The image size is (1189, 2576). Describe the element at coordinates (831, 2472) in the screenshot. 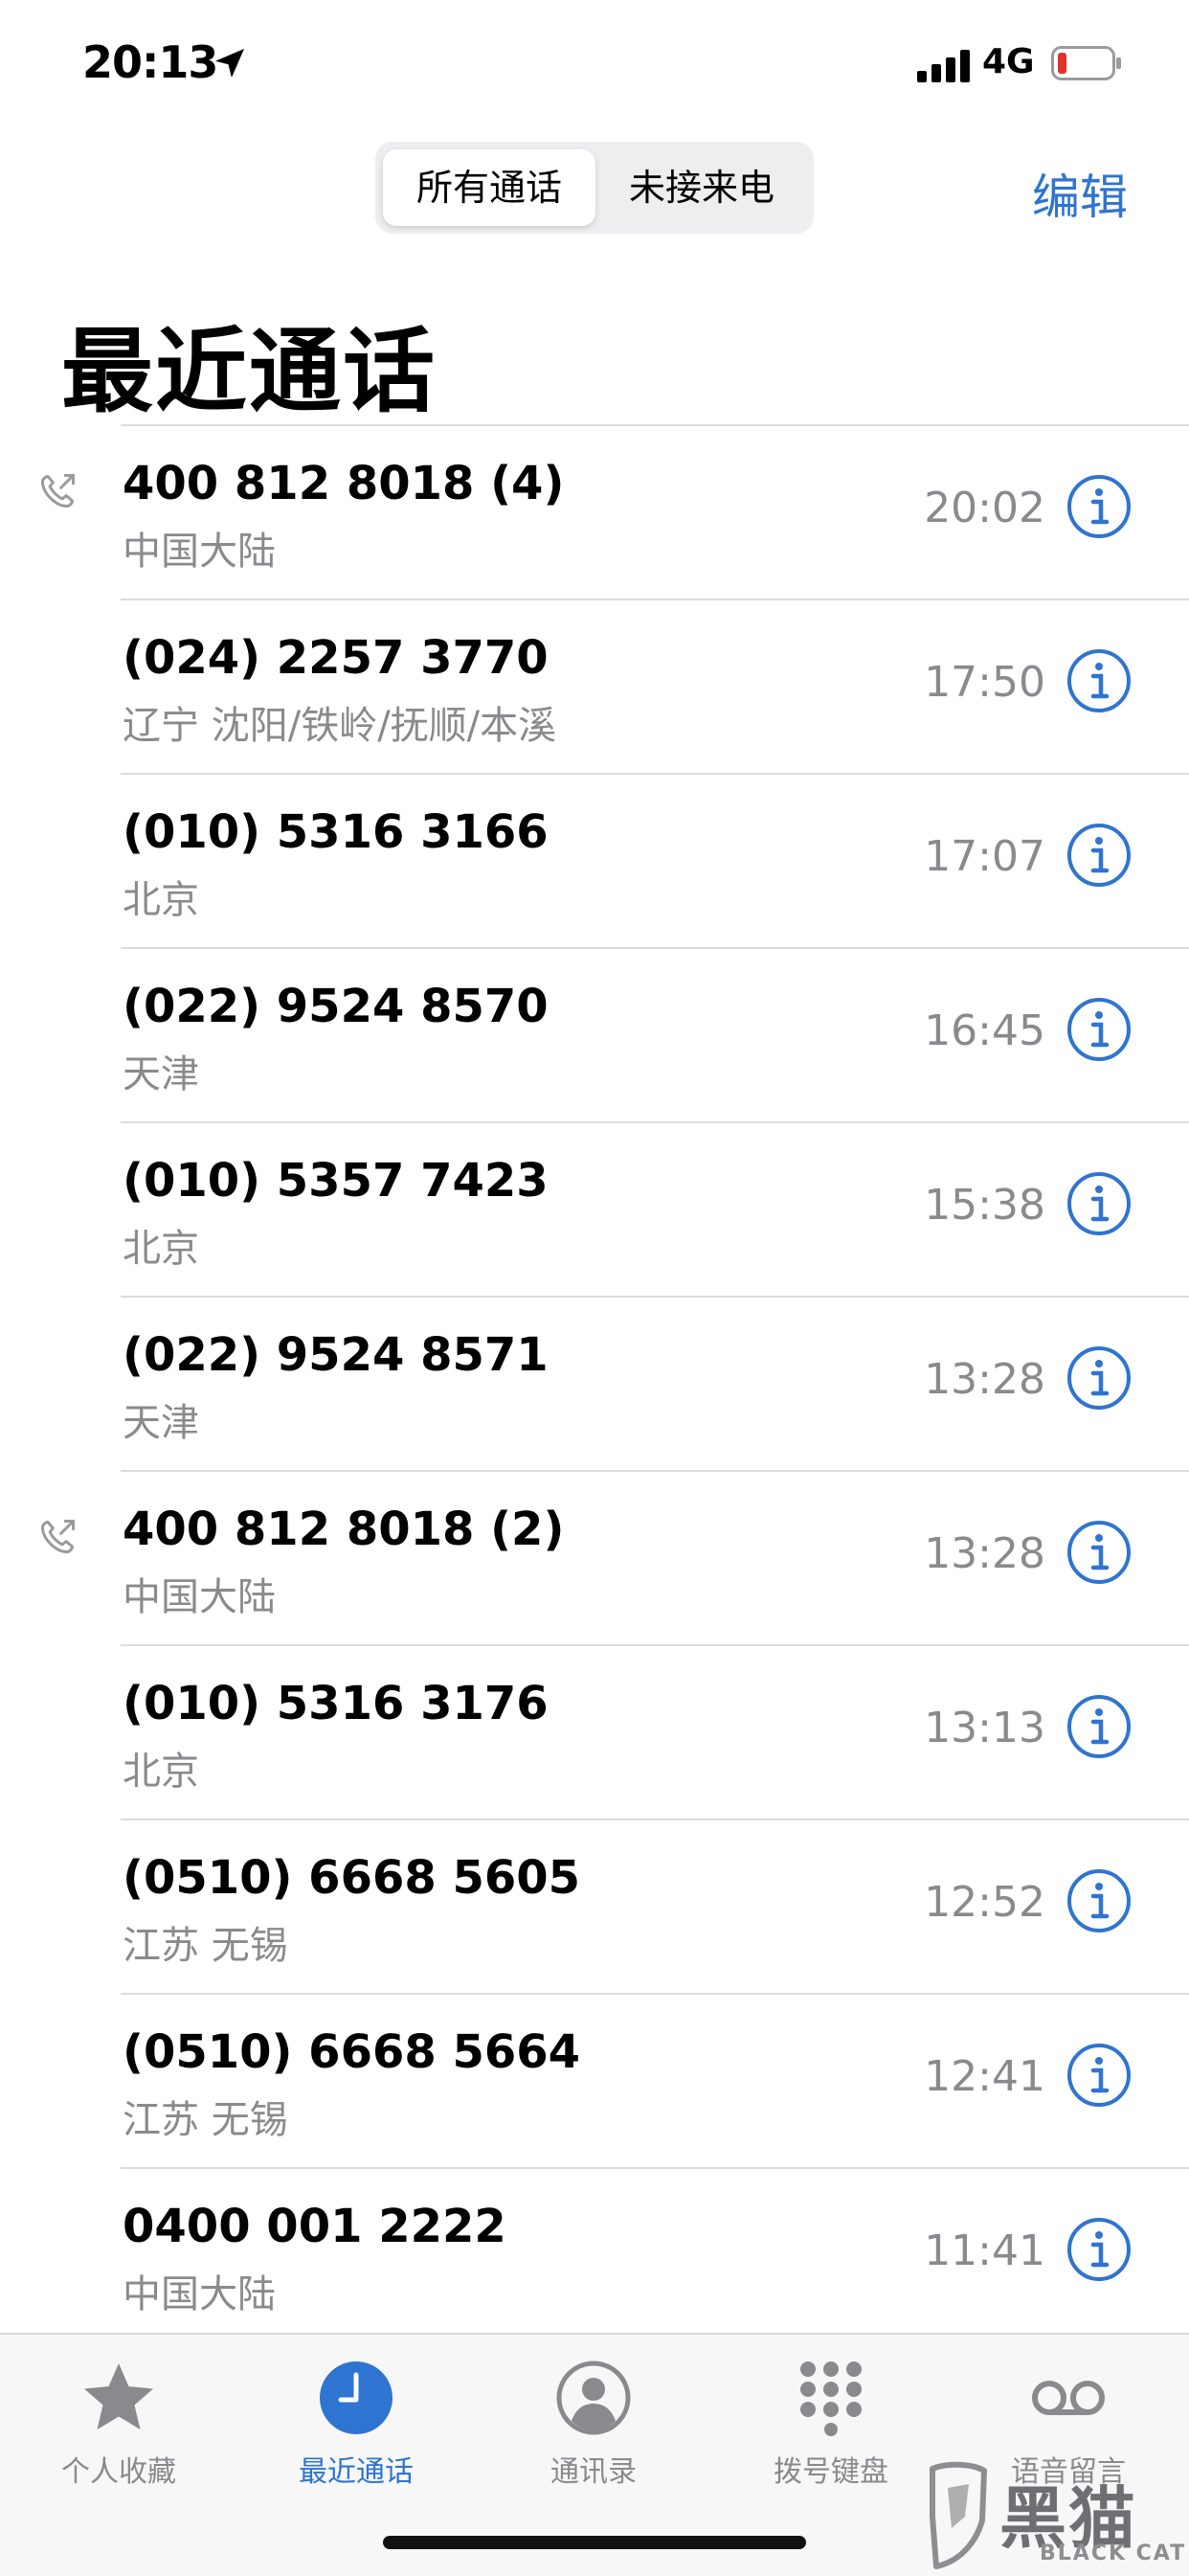

I see `tab-label: 拨号键盘` at that location.